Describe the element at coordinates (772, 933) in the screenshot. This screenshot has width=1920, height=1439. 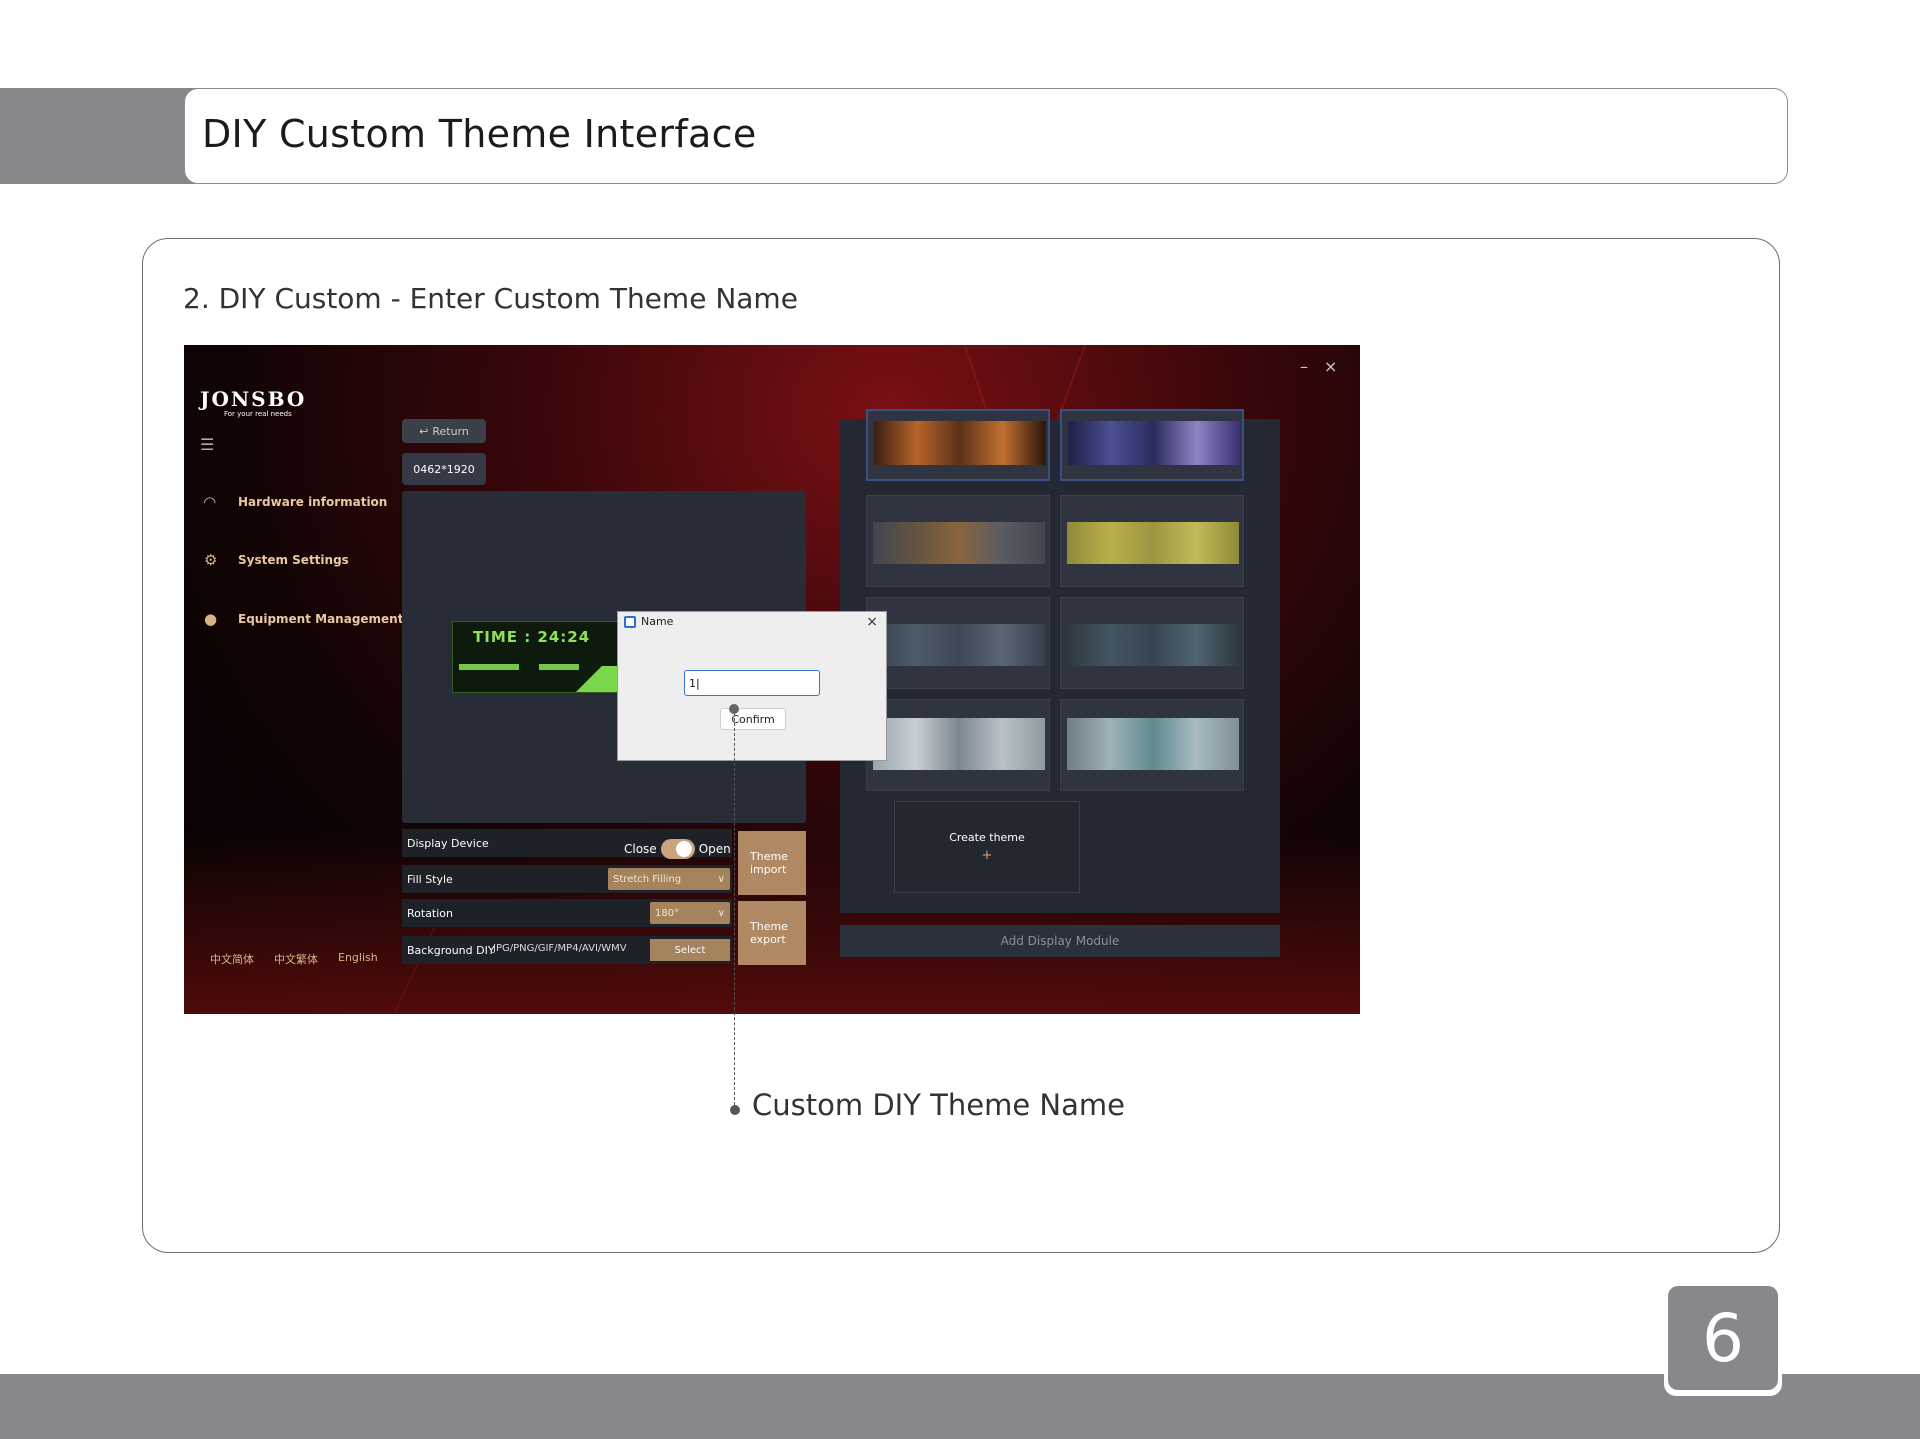
I see `theme-export-button: Theme export` at that location.